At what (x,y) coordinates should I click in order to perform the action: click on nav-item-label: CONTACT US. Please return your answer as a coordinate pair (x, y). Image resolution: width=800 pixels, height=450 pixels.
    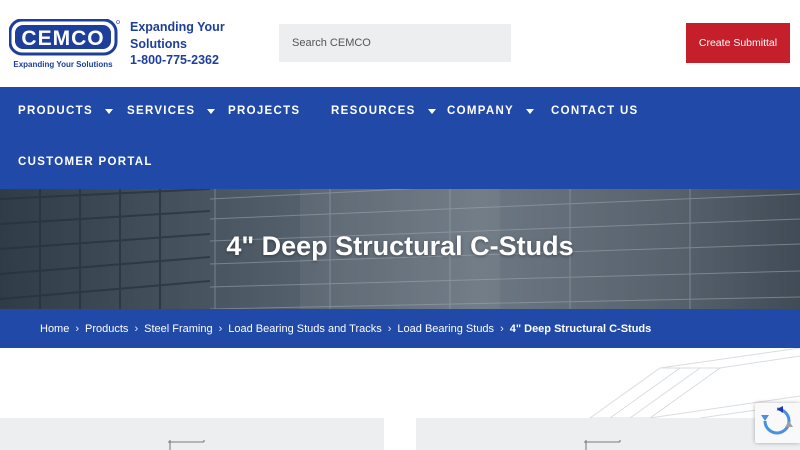
    Looking at the image, I should click on (595, 111).